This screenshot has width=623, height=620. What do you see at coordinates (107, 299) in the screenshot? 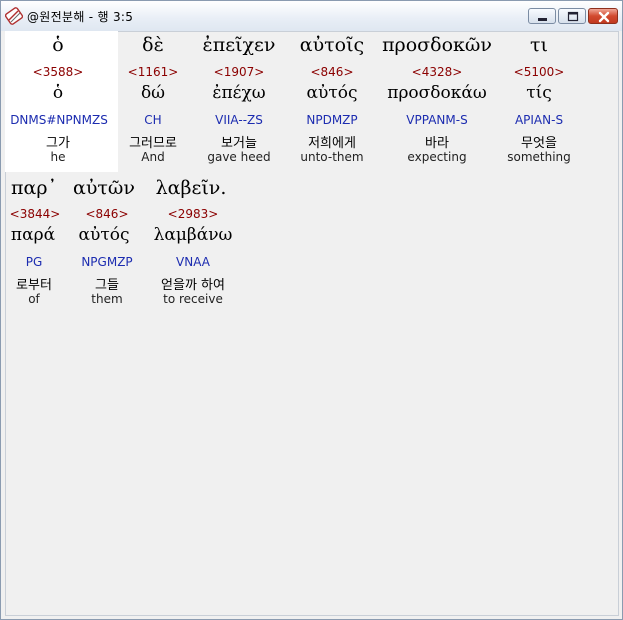
I see `english-gloss: them` at bounding box center [107, 299].